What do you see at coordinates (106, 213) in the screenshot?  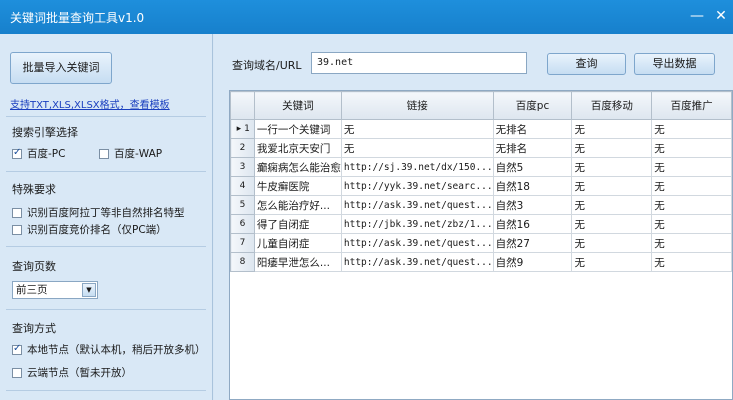 I see `checkbox-label: 识别百度阿拉丁等非自然排名特型` at bounding box center [106, 213].